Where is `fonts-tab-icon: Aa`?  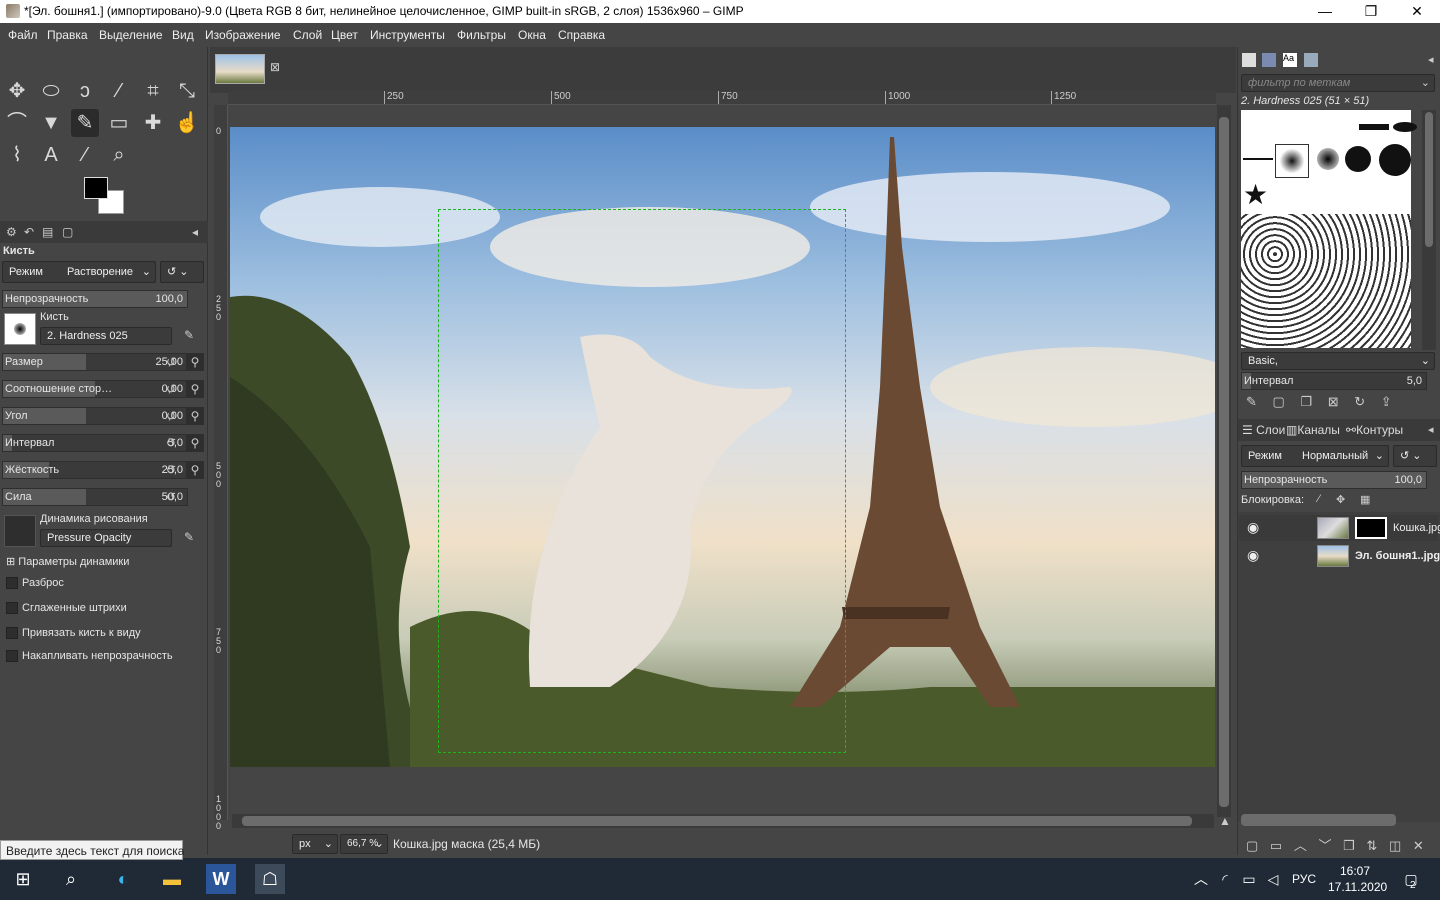 fonts-tab-icon: Aa is located at coordinates (1290, 60).